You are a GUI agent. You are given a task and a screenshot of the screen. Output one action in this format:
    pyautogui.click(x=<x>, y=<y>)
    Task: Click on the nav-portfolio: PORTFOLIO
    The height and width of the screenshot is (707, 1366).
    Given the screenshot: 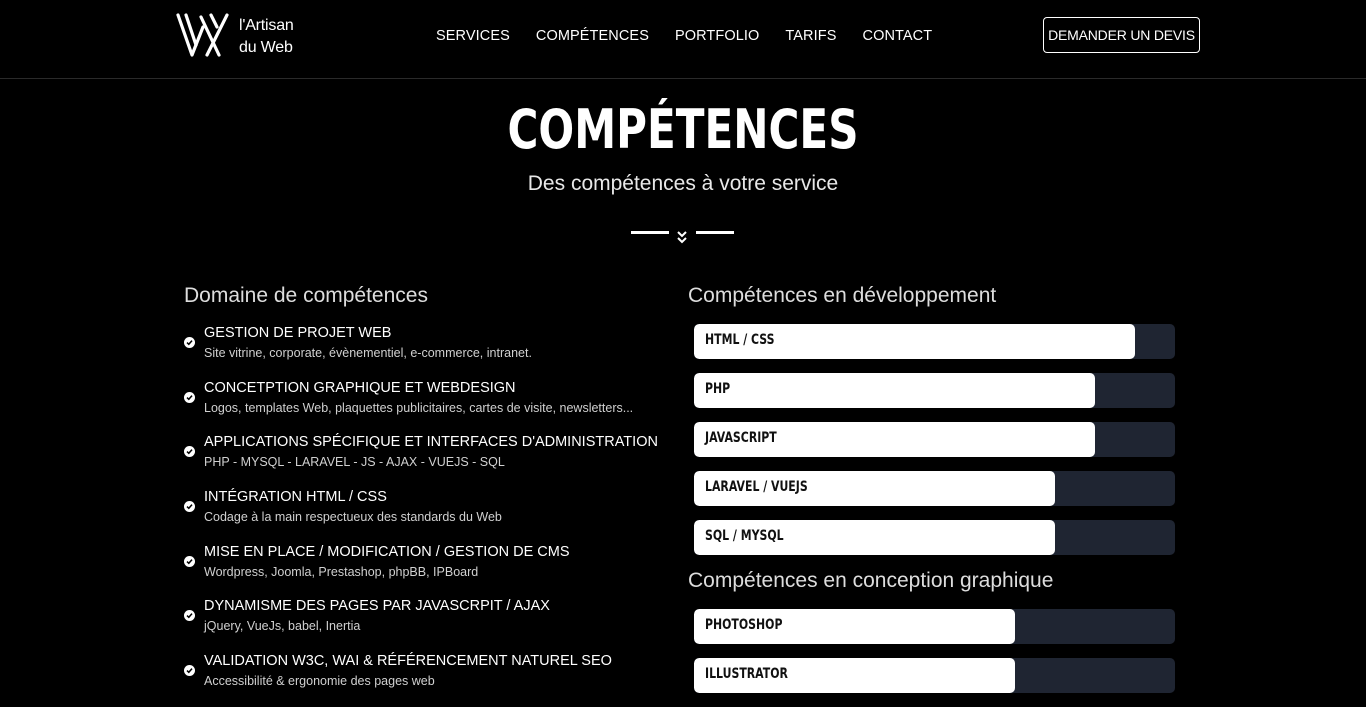 What is the action you would take?
    pyautogui.click(x=717, y=36)
    